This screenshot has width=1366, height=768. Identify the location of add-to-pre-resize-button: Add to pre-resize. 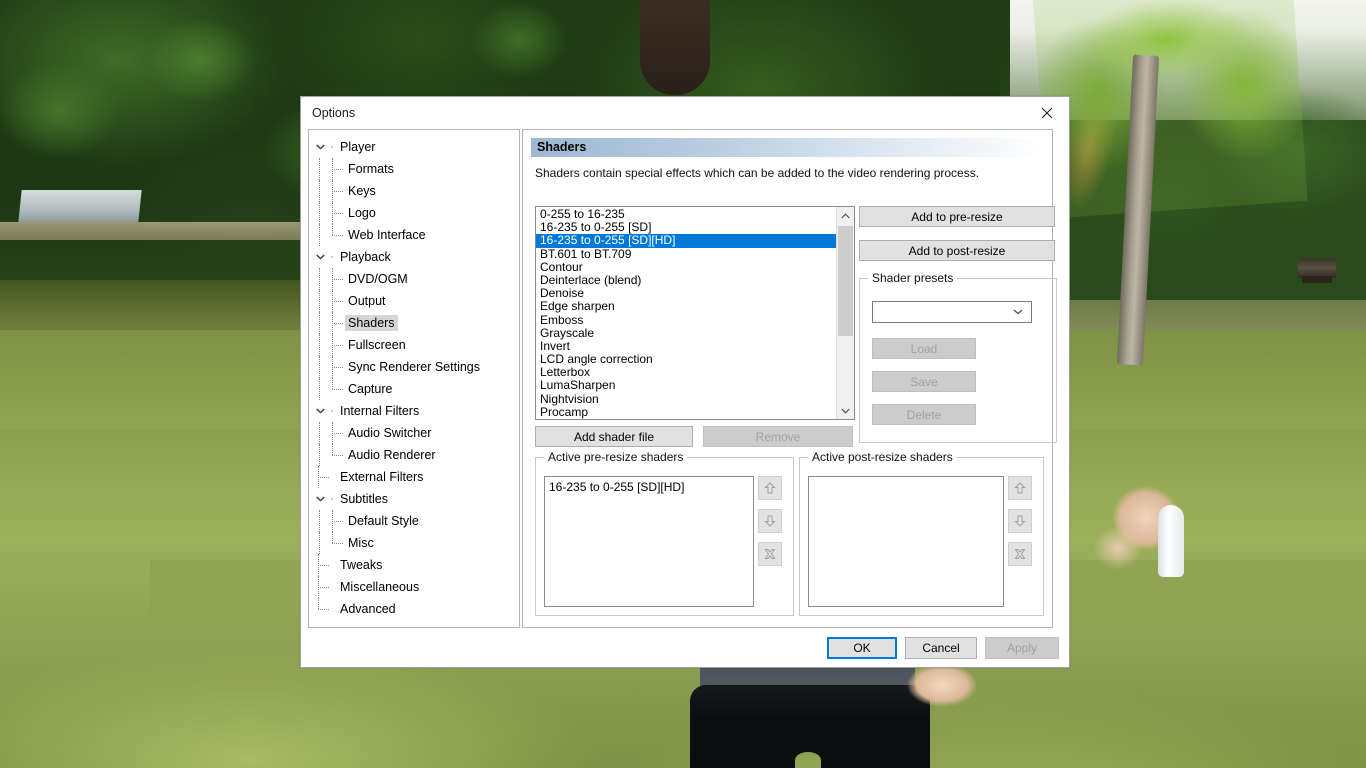
(957, 216).